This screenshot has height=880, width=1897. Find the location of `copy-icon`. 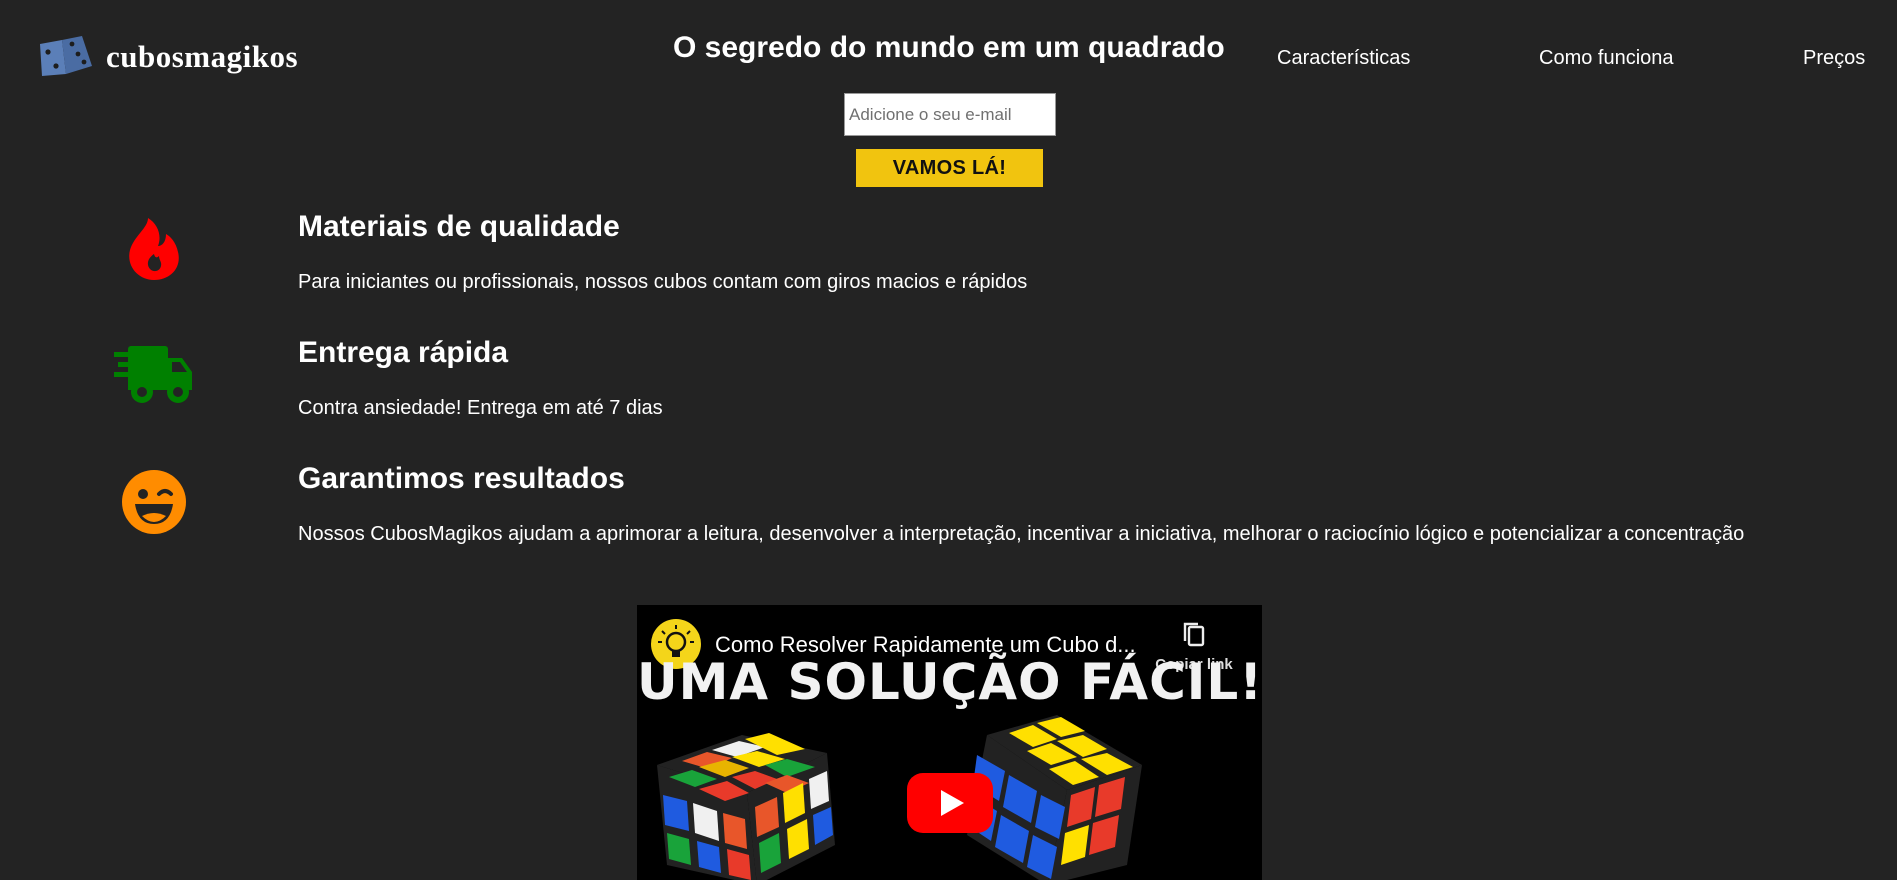

copy-icon is located at coordinates (1194, 634).